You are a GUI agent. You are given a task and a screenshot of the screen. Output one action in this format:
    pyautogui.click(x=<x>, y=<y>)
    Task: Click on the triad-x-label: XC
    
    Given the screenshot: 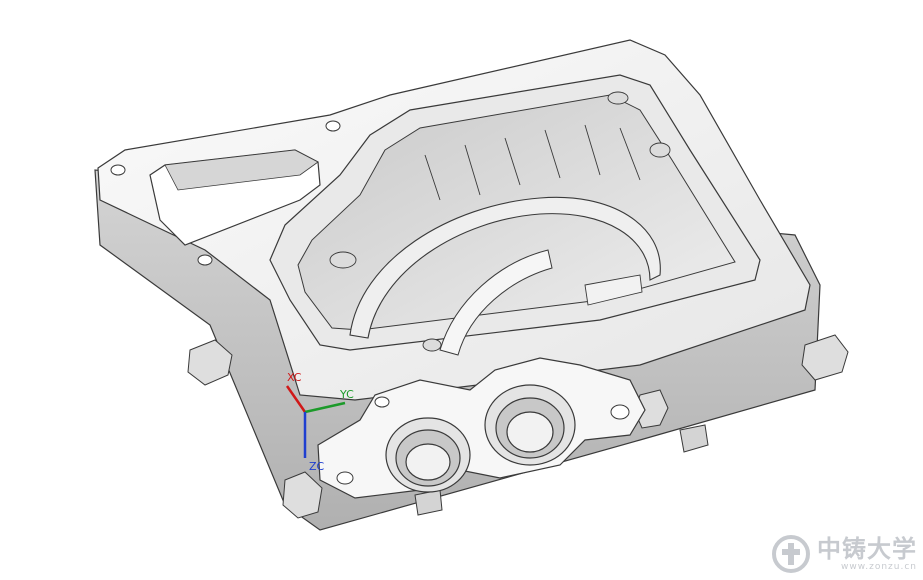 What is the action you would take?
    pyautogui.click(x=294, y=377)
    